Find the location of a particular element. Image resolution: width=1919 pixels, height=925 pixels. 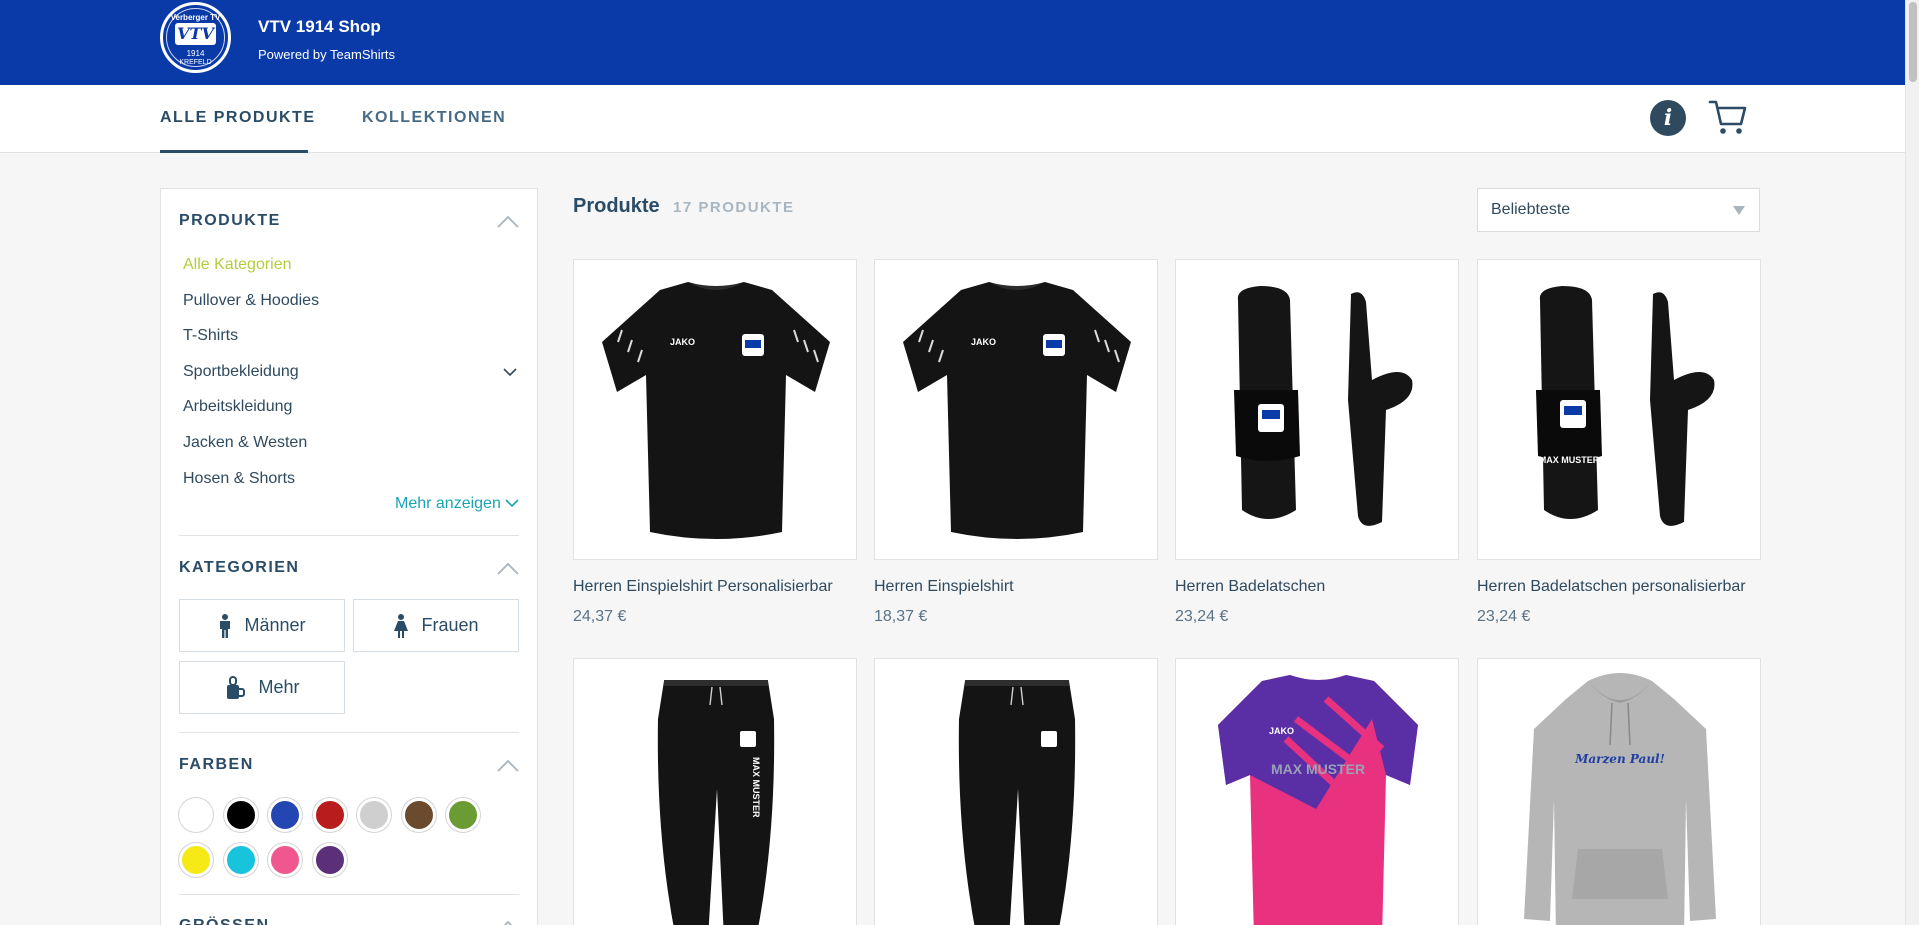

main-nav: ALLE PRODUKTE KOLLEKTIONEN i is located at coordinates (959, 119).